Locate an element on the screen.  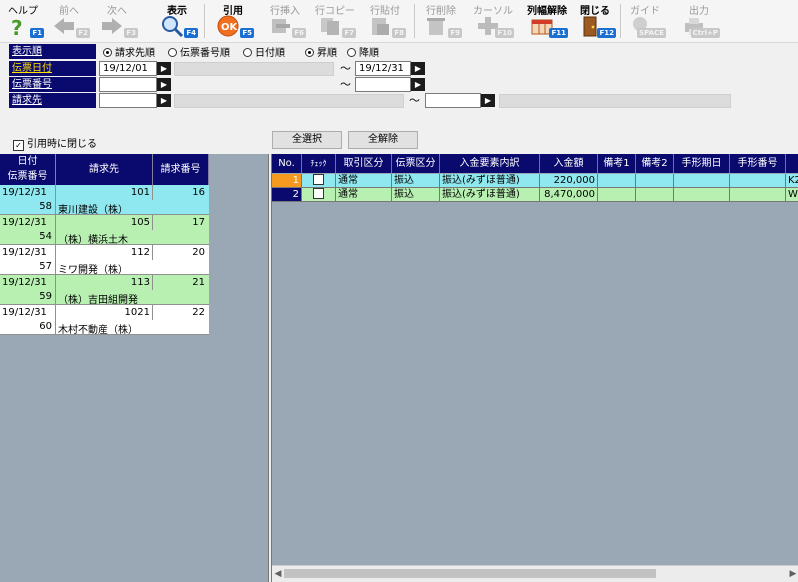
paste-row-button: 行貼付 F8 is located at coordinates (385, 21).